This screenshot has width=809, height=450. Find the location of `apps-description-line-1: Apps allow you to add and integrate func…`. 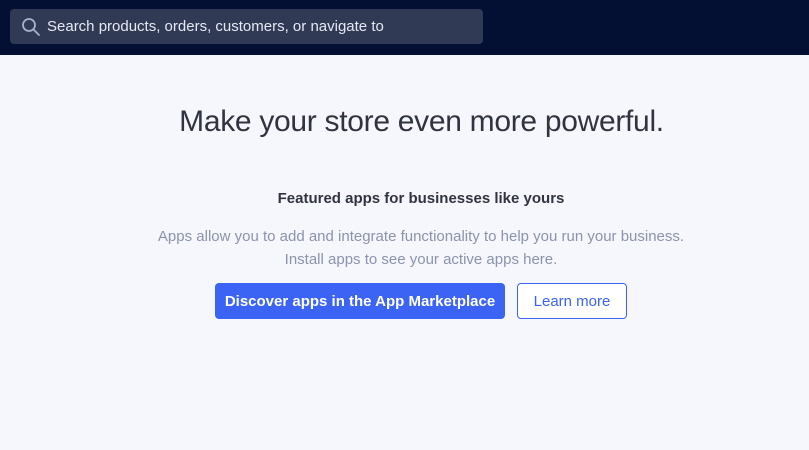

apps-description-line-1: Apps allow you to add and integrate func… is located at coordinates (421, 236).